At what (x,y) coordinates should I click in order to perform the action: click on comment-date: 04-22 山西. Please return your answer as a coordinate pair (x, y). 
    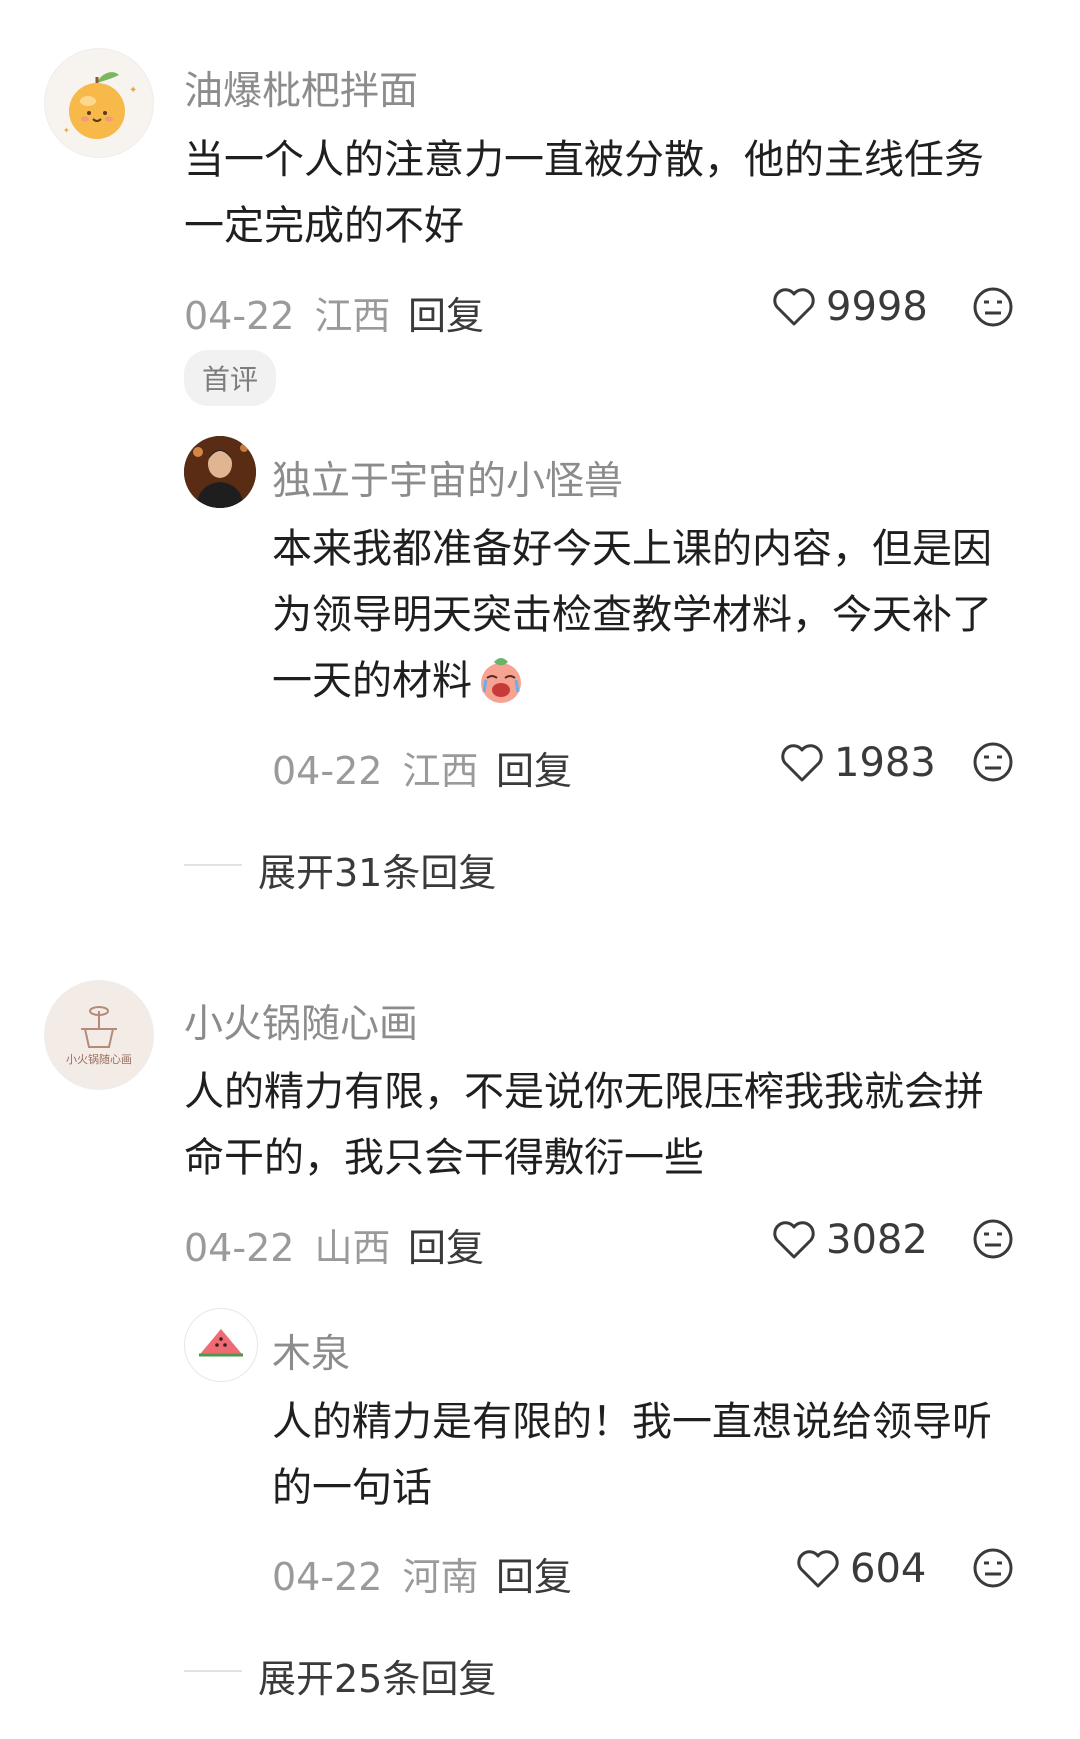
    Looking at the image, I should click on (287, 1244).